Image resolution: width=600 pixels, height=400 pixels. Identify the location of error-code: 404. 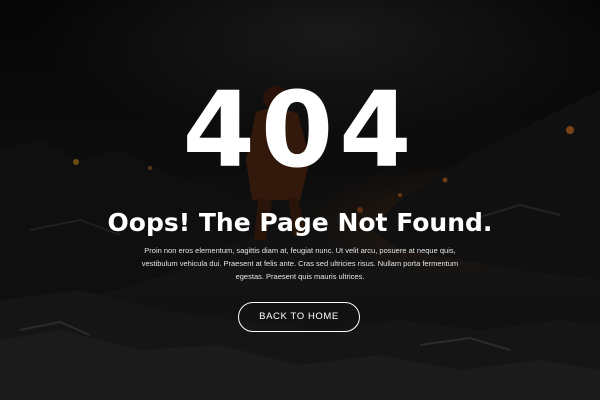
(300, 130).